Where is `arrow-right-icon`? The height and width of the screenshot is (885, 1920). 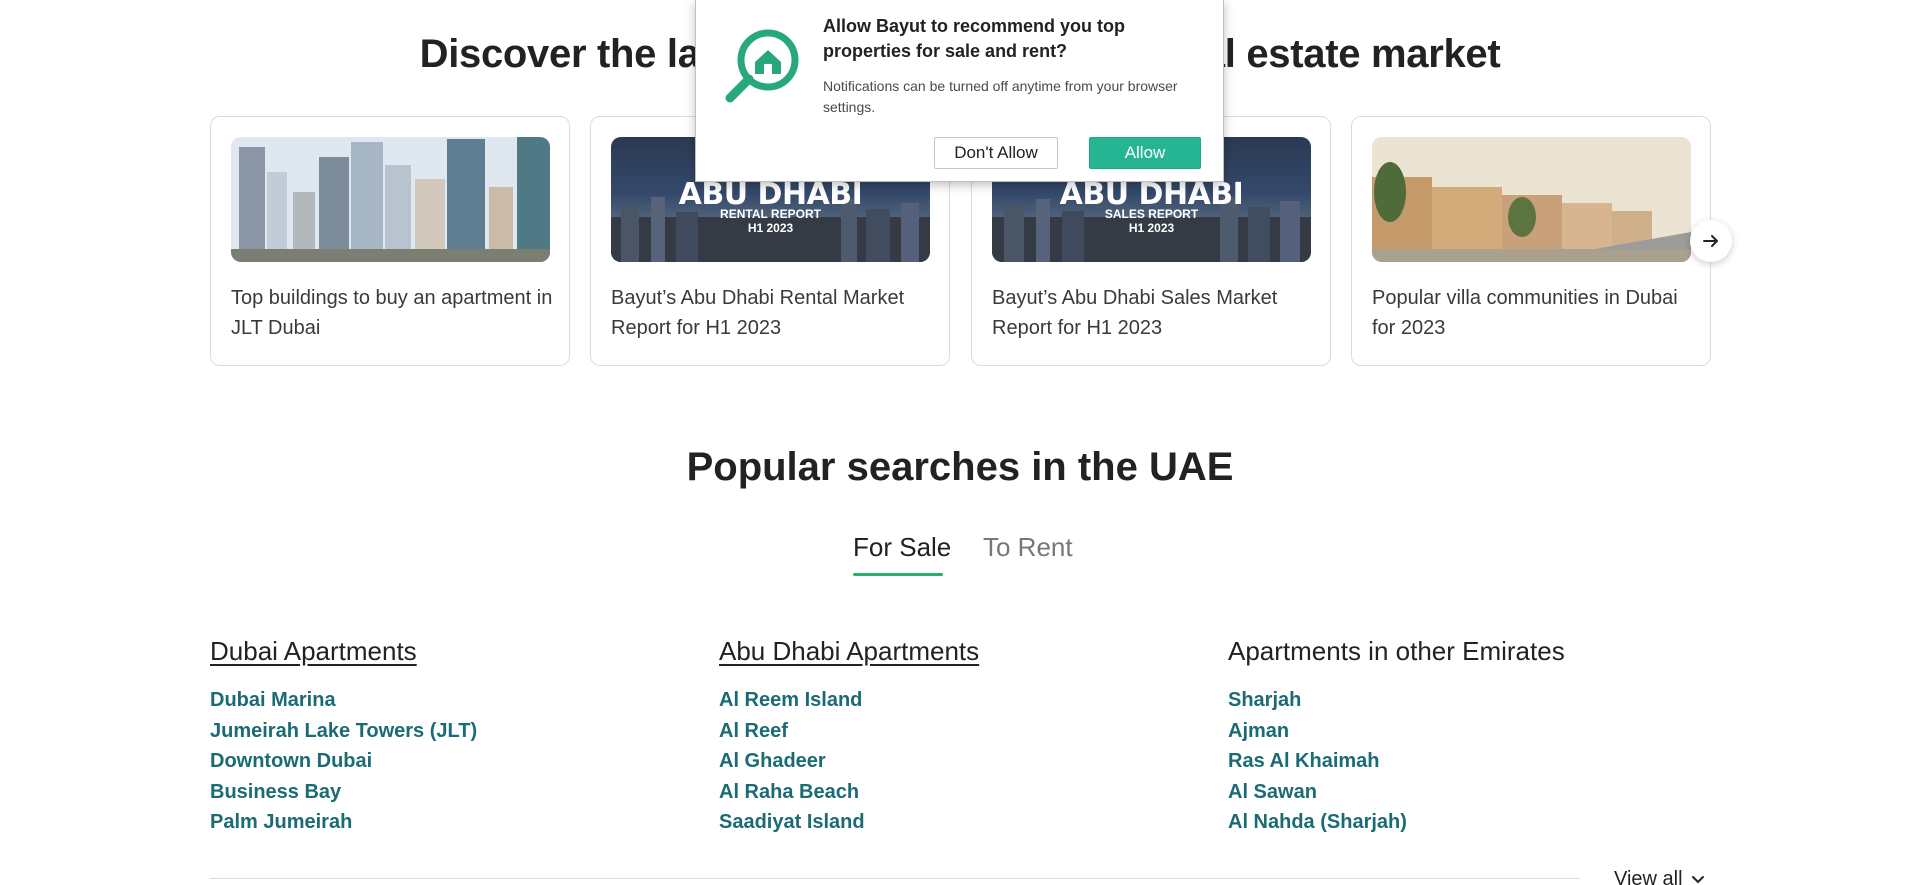 arrow-right-icon is located at coordinates (1710, 241).